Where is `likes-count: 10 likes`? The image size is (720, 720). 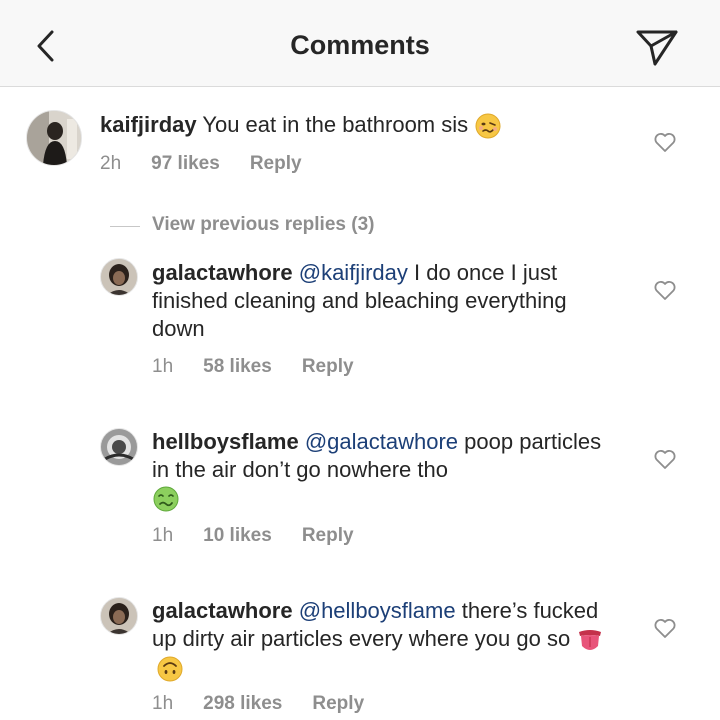 likes-count: 10 likes is located at coordinates (237, 535).